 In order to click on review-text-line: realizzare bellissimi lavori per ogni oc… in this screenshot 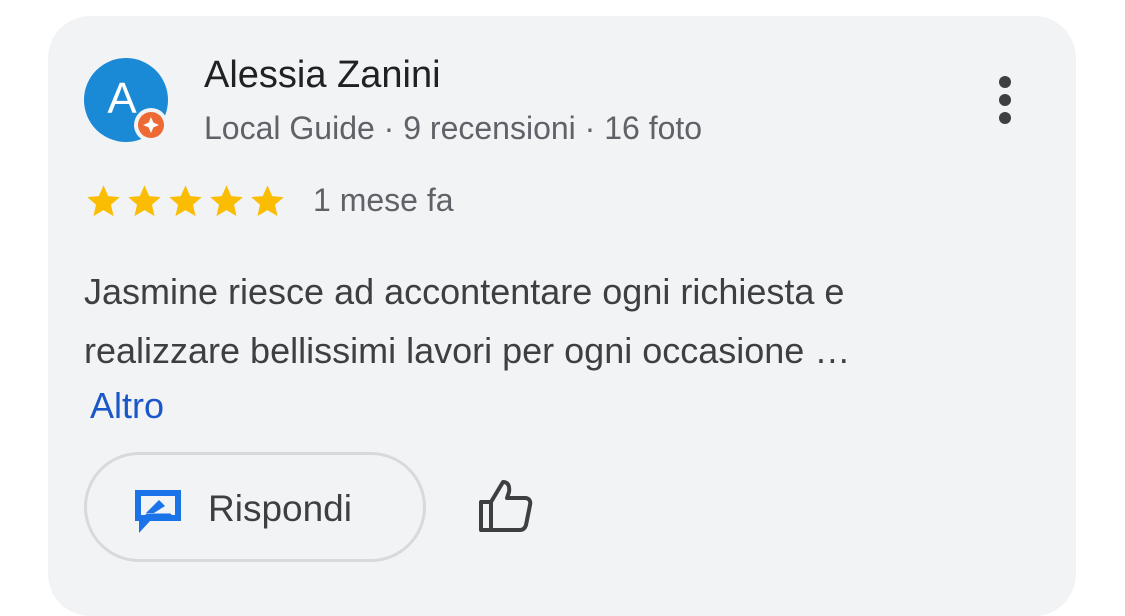, I will do `click(467, 350)`.